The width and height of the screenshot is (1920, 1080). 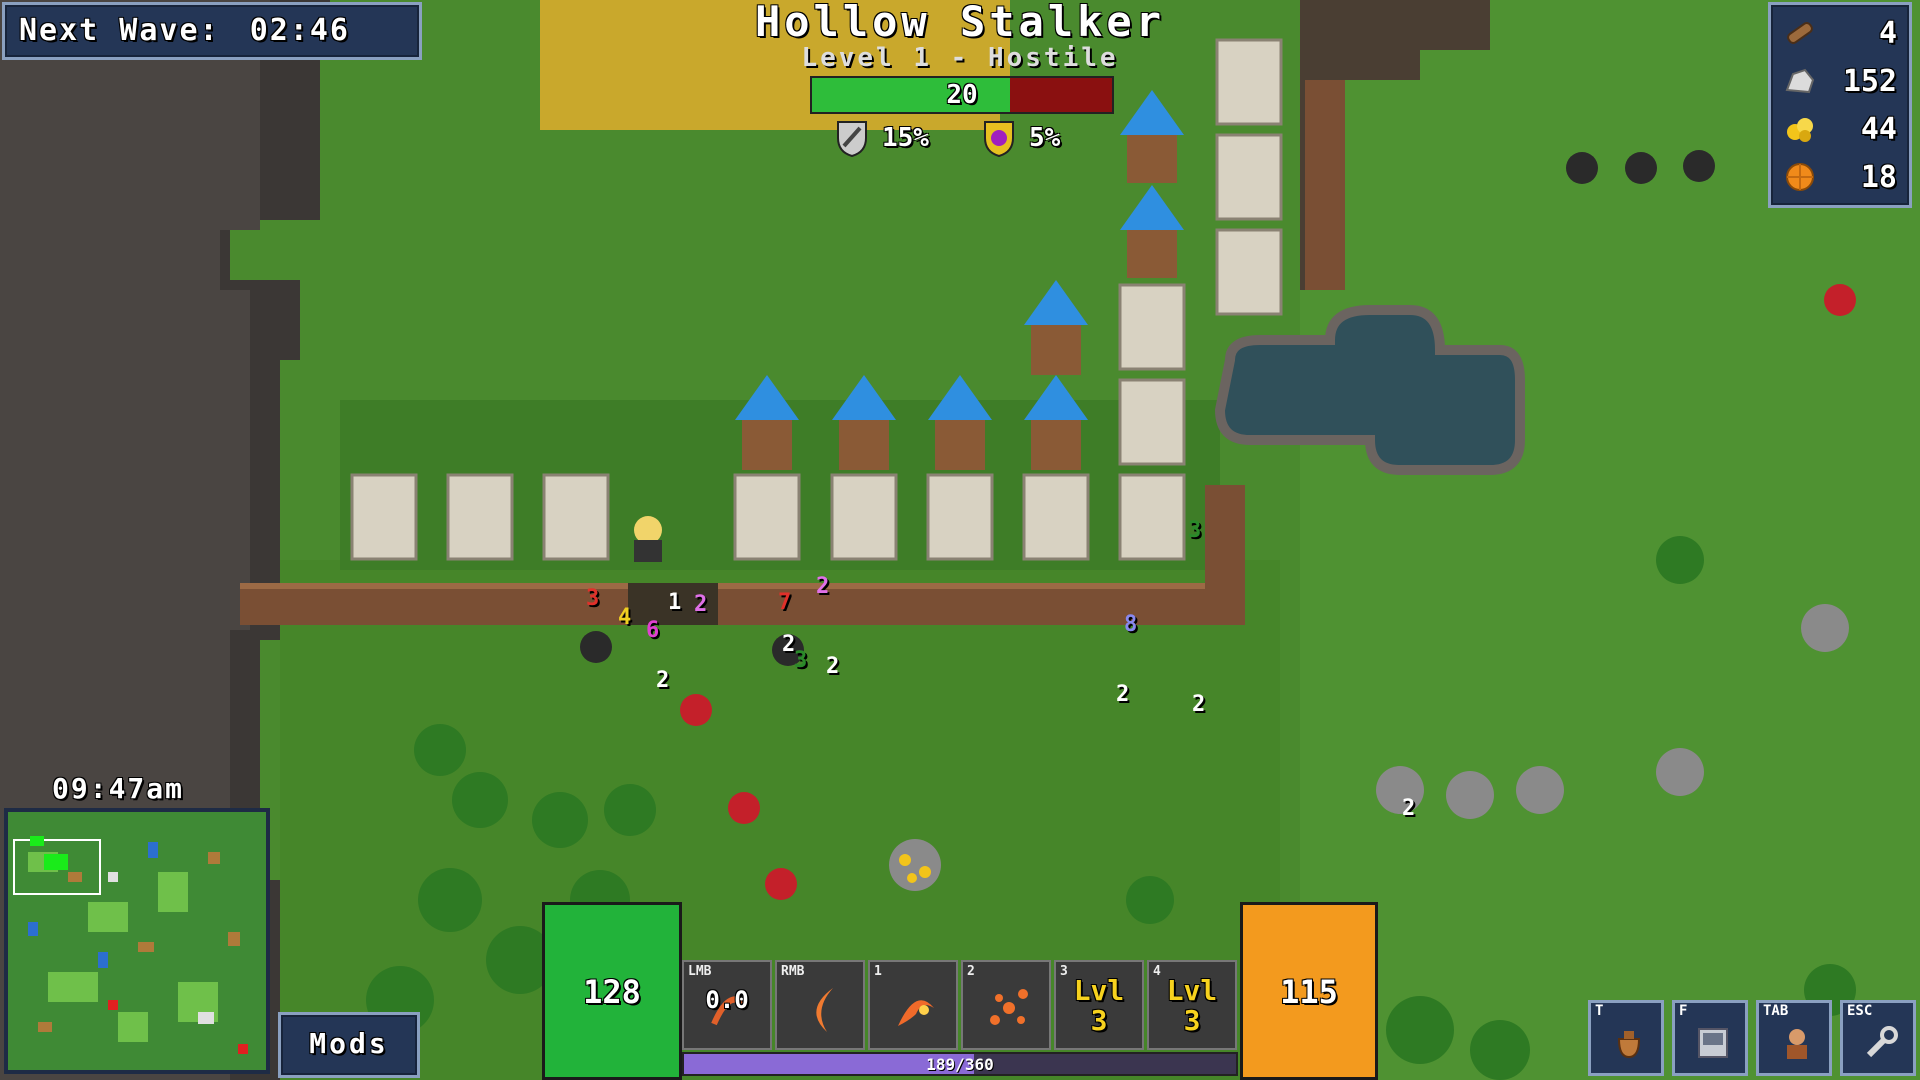 What do you see at coordinates (118, 788) in the screenshot?
I see `game-clock: 09:47am` at bounding box center [118, 788].